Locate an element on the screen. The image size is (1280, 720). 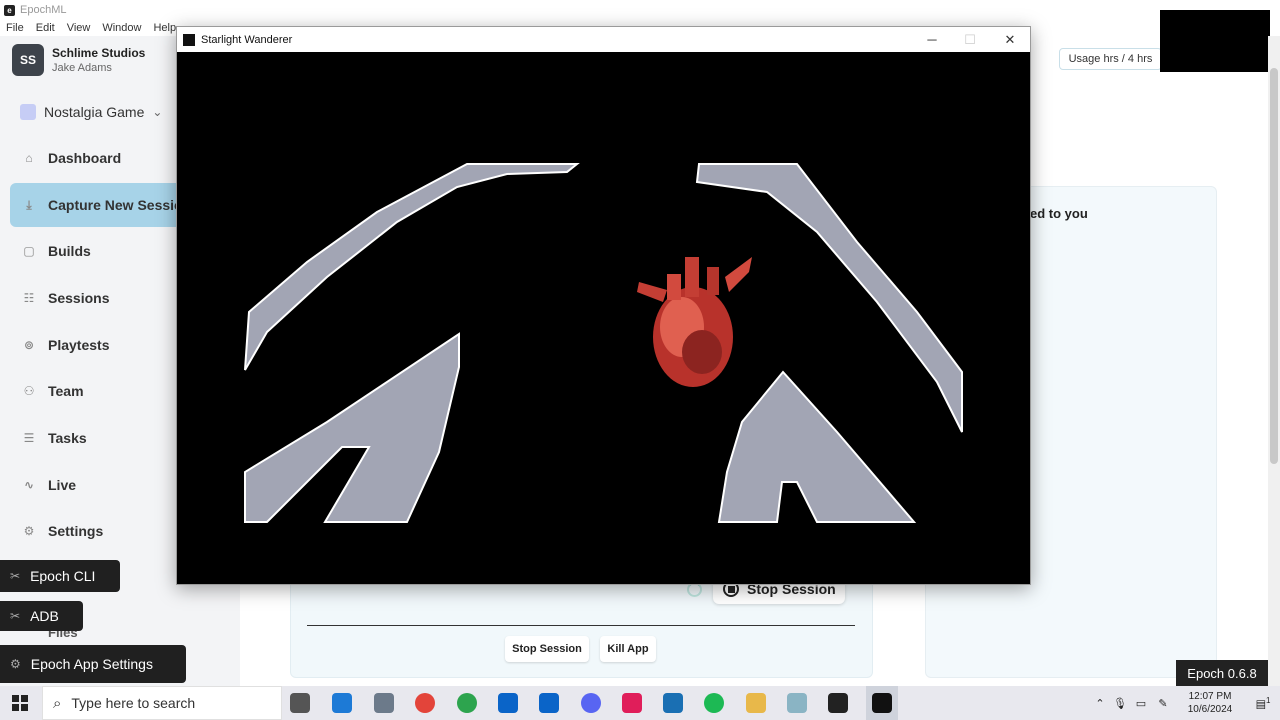
search-placeholder: Type here to search is located at coordinates (133, 703).